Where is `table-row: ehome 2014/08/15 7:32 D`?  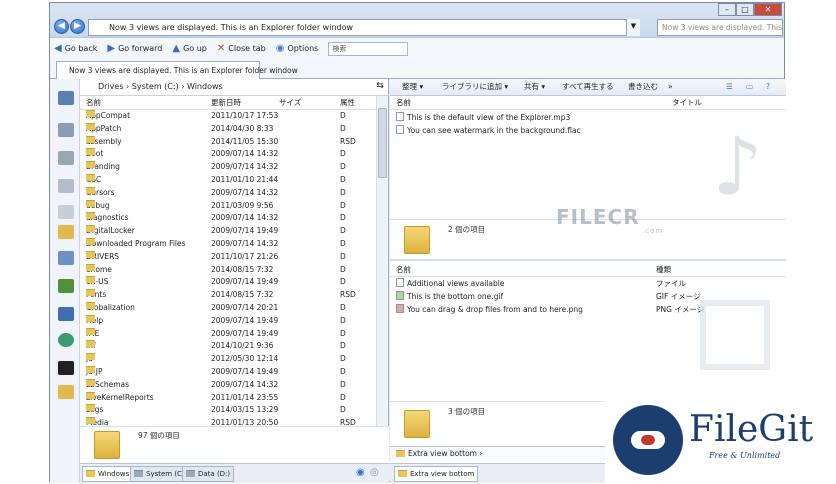 table-row: ehome 2014/08/15 7:32 D is located at coordinates (228, 270).